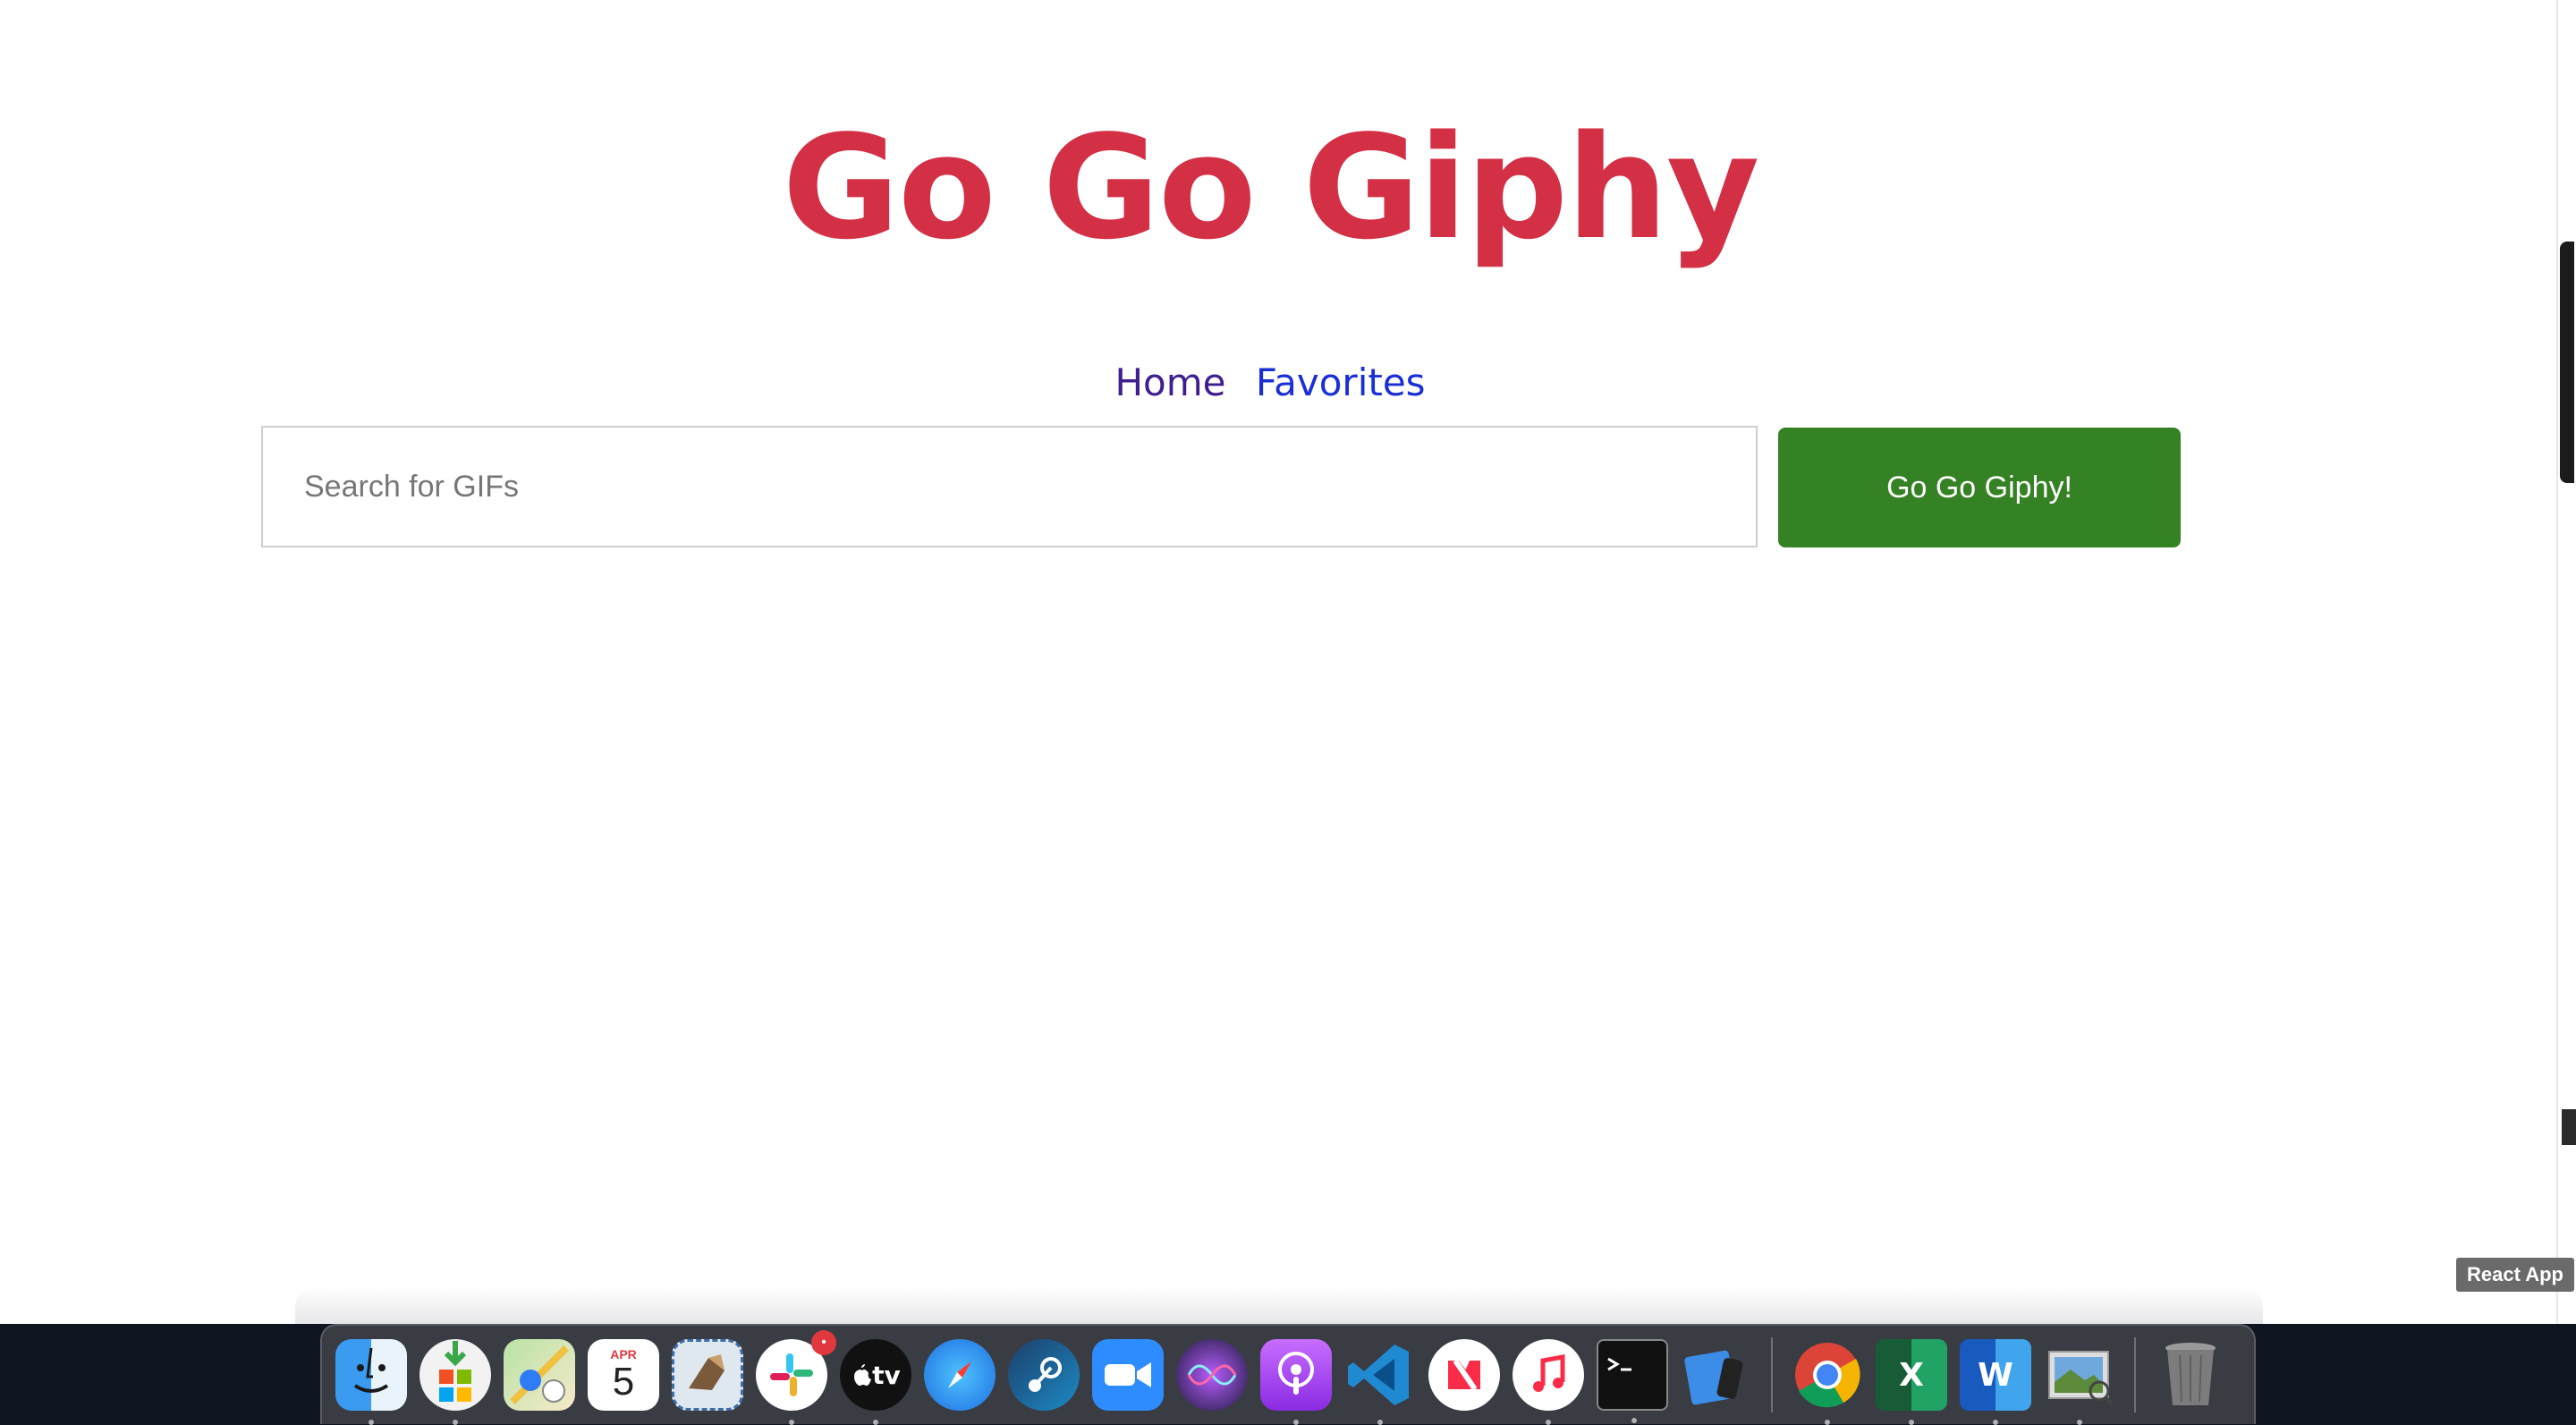 The height and width of the screenshot is (1425, 2576). I want to click on calendar-day: 5, so click(623, 1382).